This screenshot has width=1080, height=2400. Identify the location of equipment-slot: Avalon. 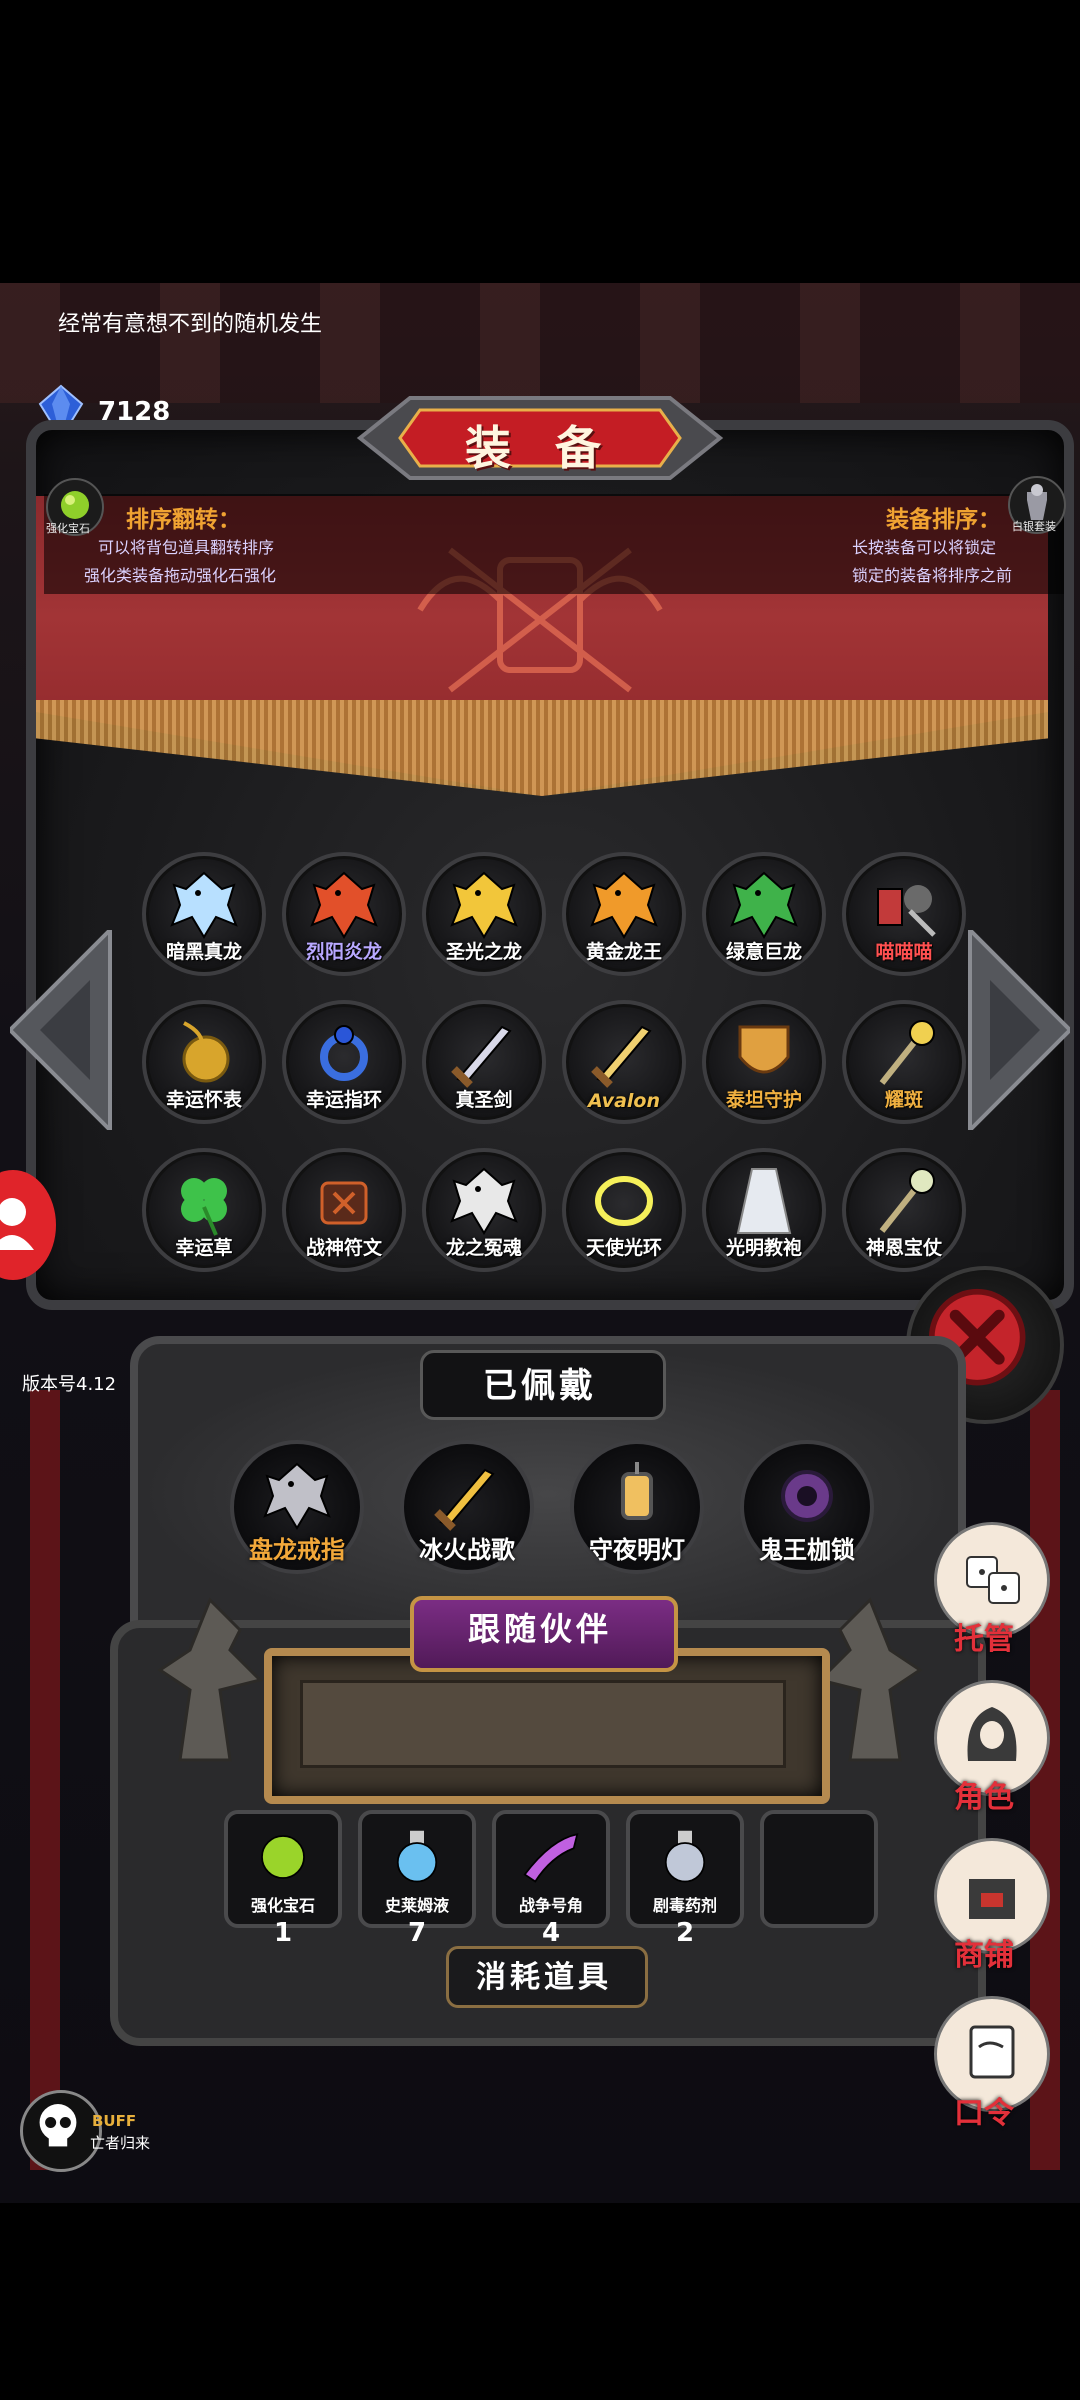
(624, 1062).